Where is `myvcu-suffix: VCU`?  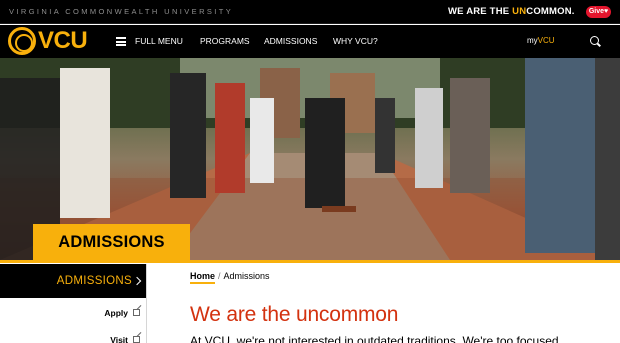 myvcu-suffix: VCU is located at coordinates (546, 40).